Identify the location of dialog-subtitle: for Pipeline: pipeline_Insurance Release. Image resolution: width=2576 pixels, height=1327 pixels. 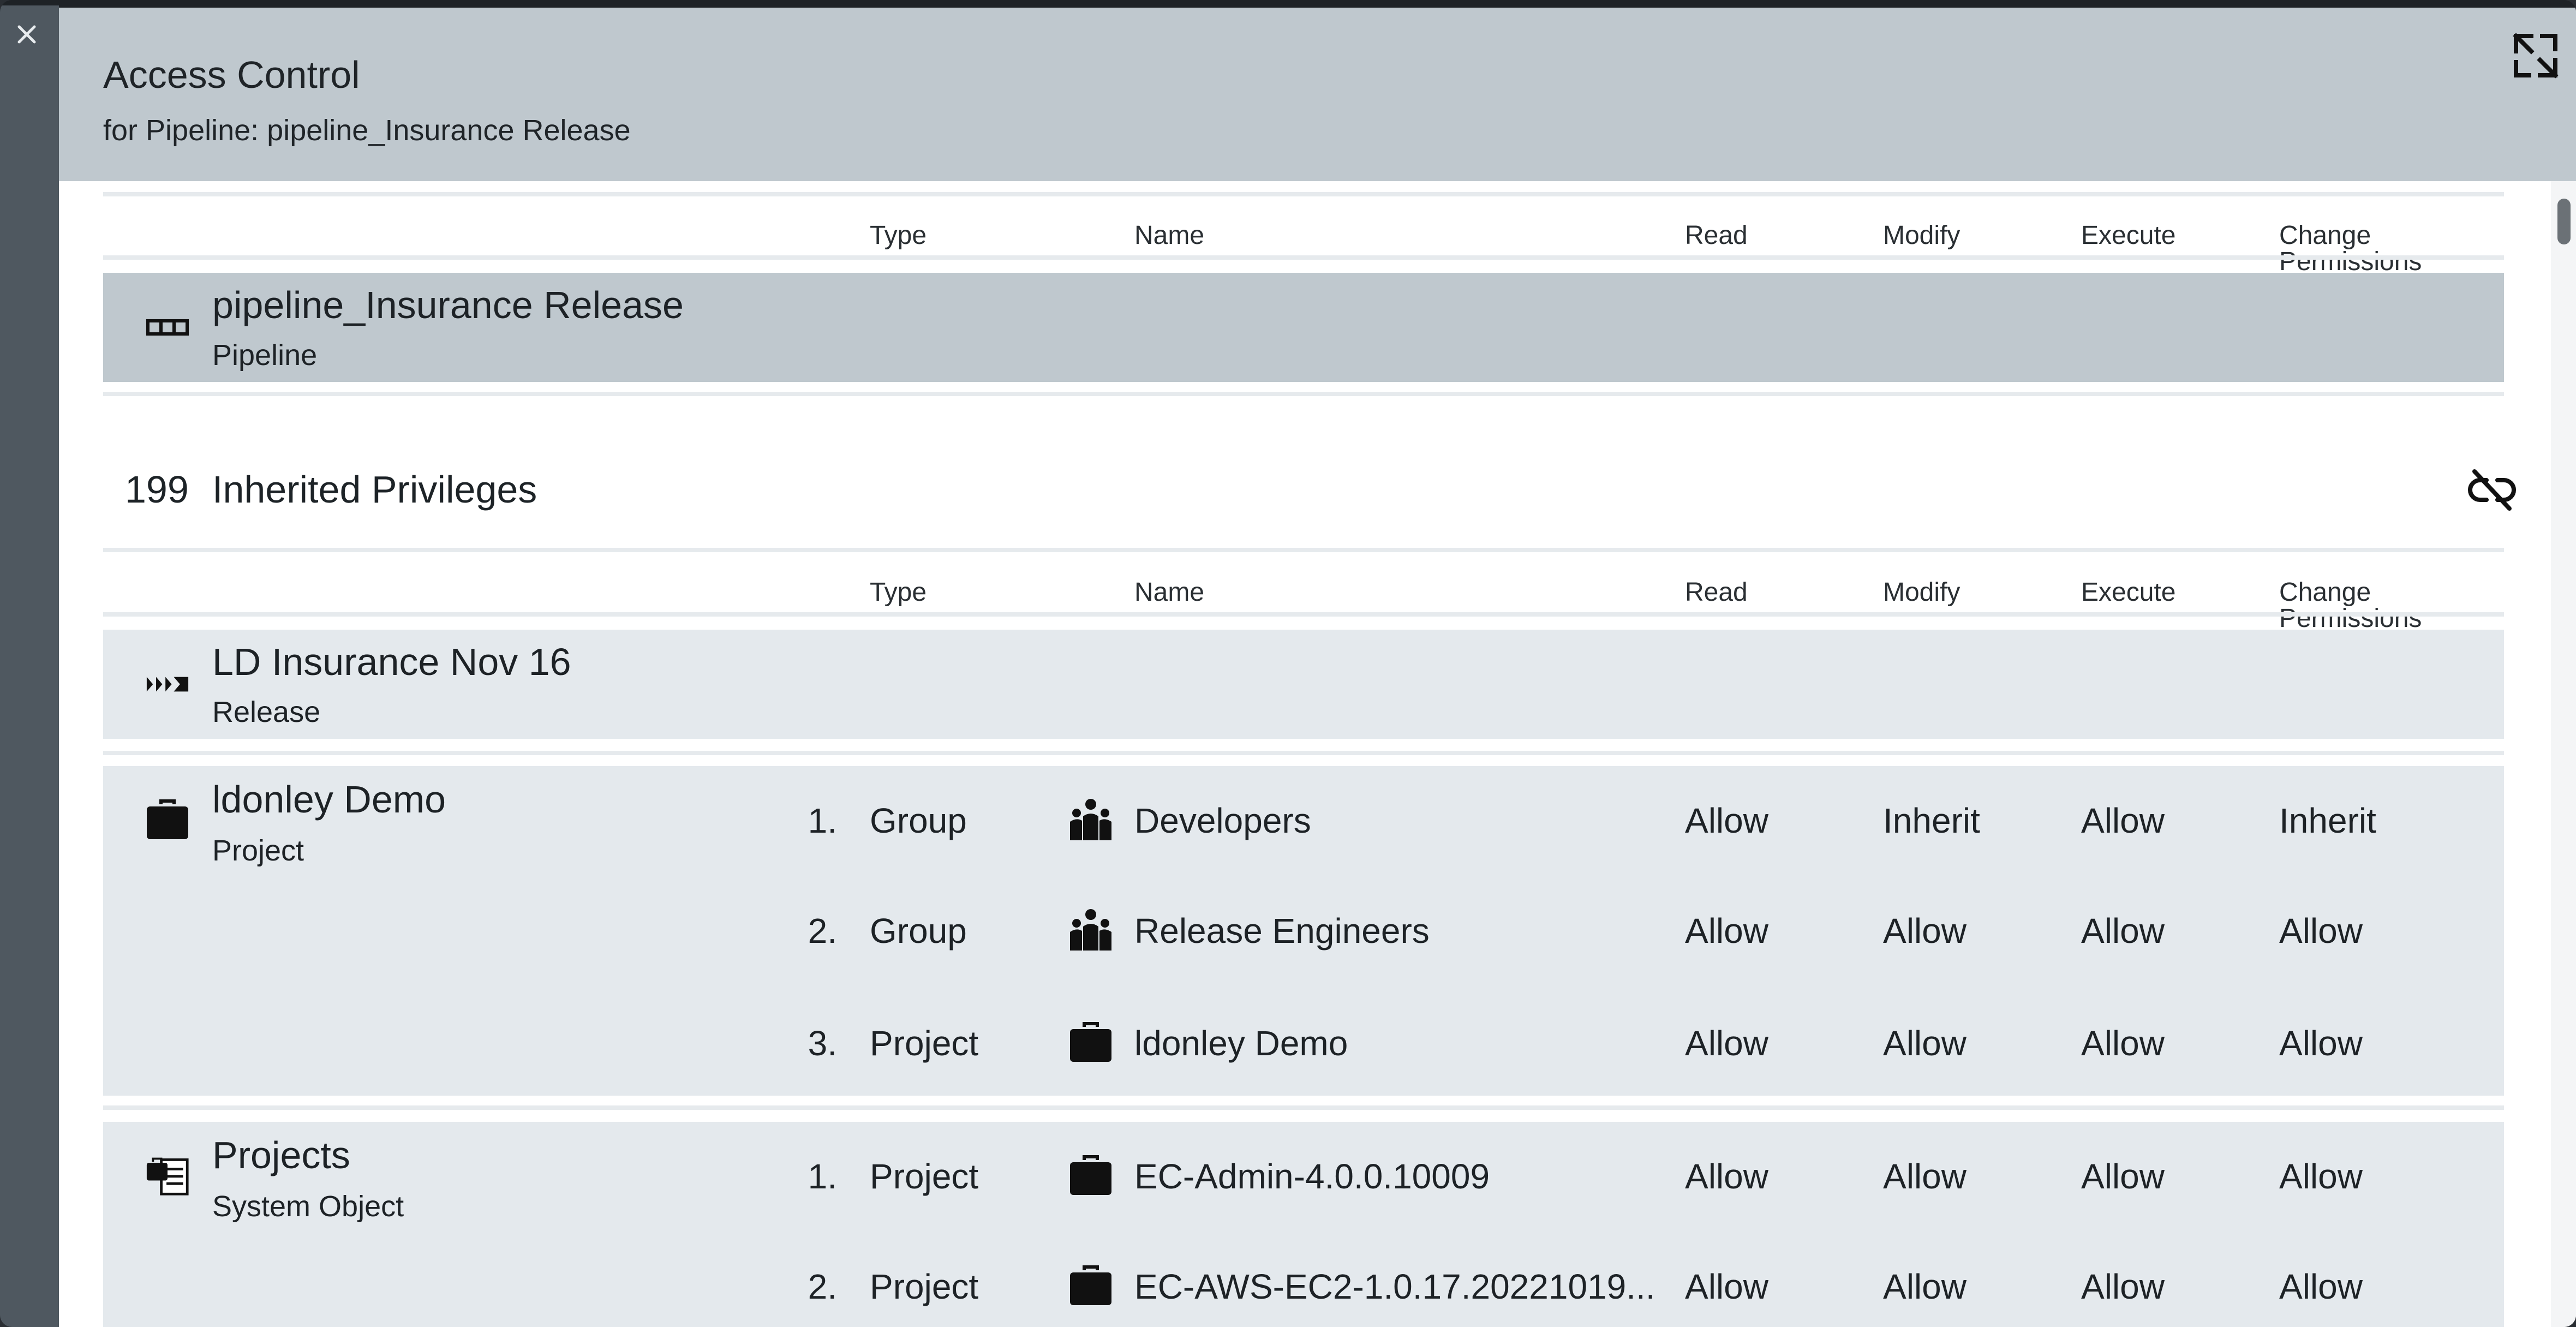
(367, 130).